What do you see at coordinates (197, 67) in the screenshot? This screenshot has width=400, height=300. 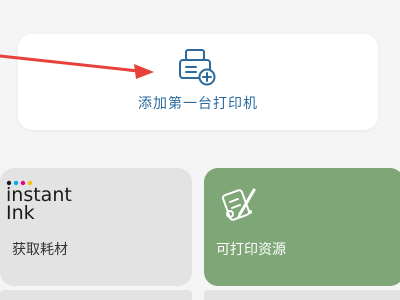 I see `printer-add-icon` at bounding box center [197, 67].